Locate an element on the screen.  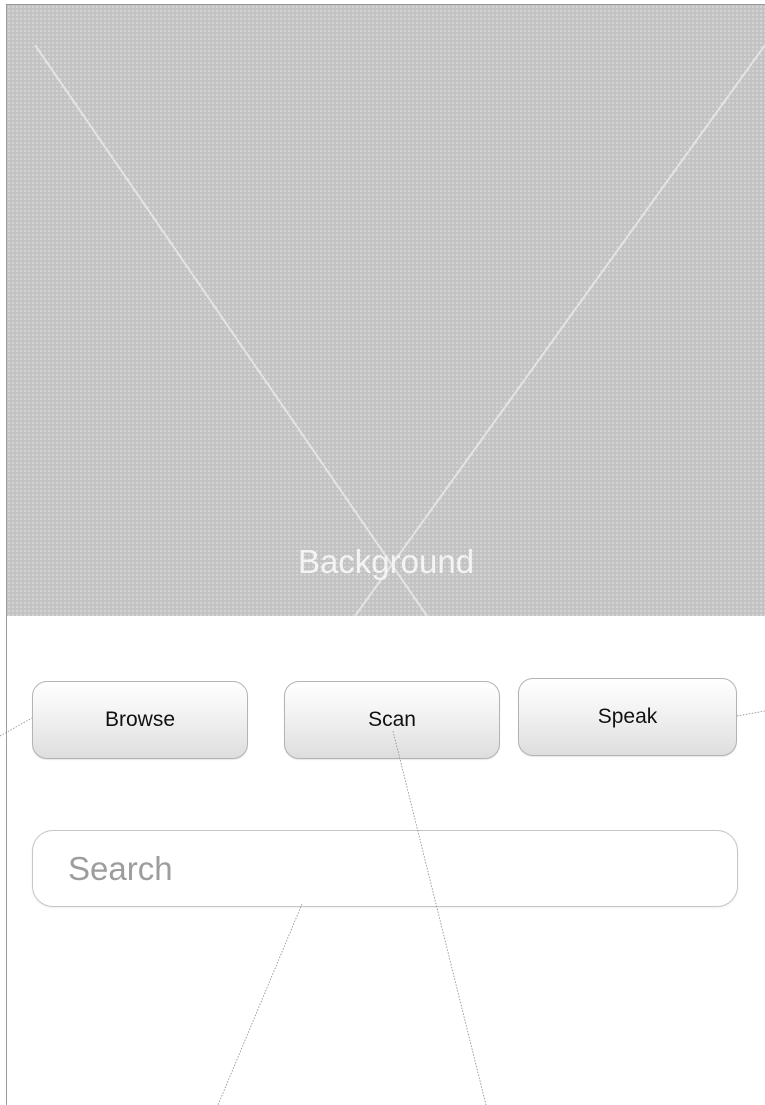
scan-button: Scan is located at coordinates (392, 720).